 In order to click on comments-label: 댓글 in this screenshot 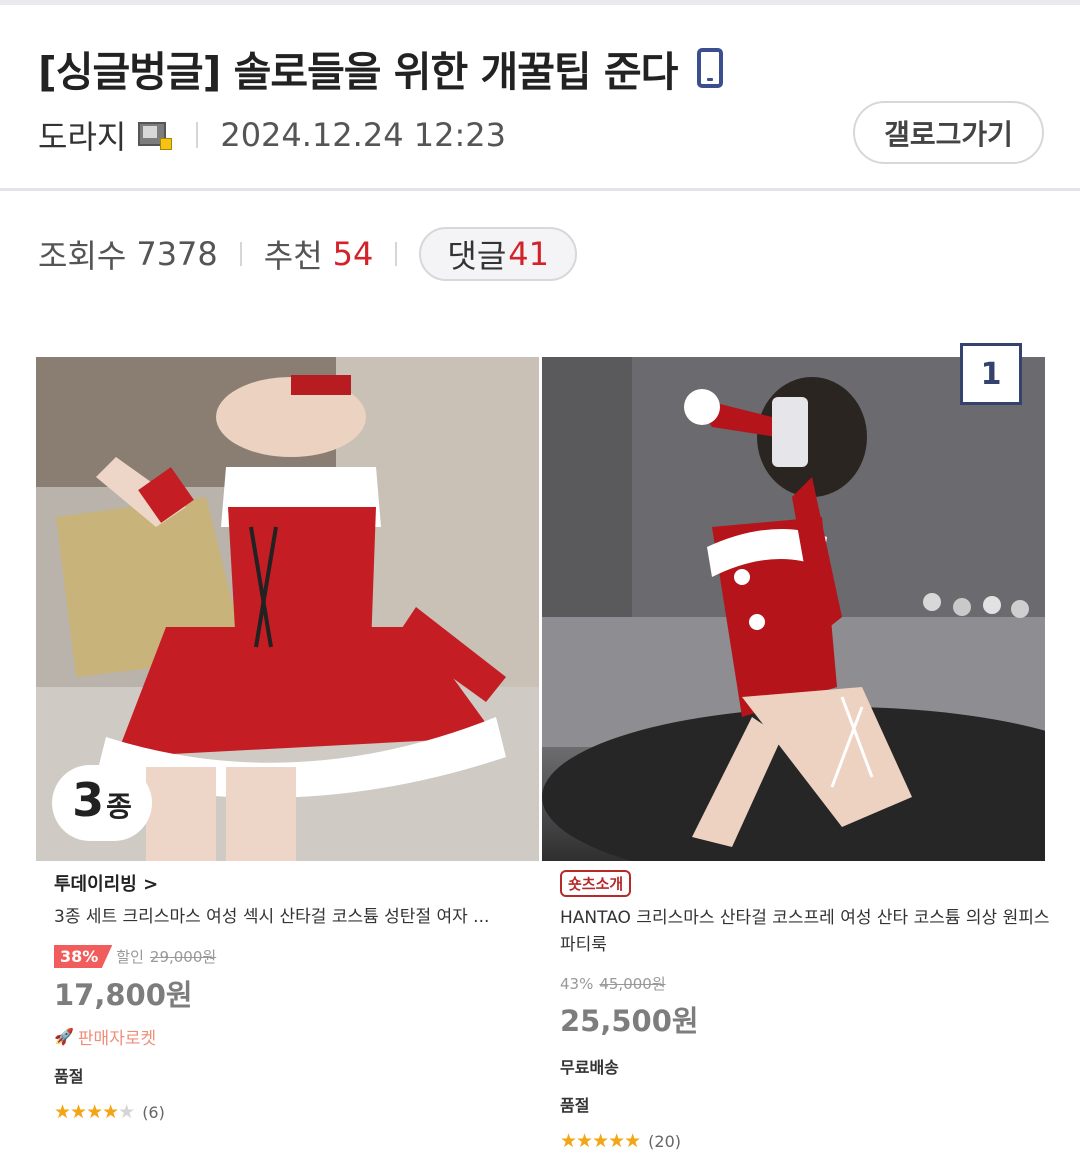, I will do `click(477, 256)`.